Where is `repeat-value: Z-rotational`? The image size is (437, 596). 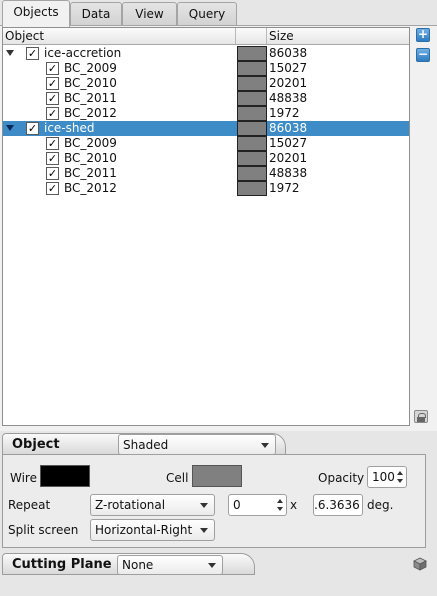
repeat-value: Z-rotational is located at coordinates (130, 505).